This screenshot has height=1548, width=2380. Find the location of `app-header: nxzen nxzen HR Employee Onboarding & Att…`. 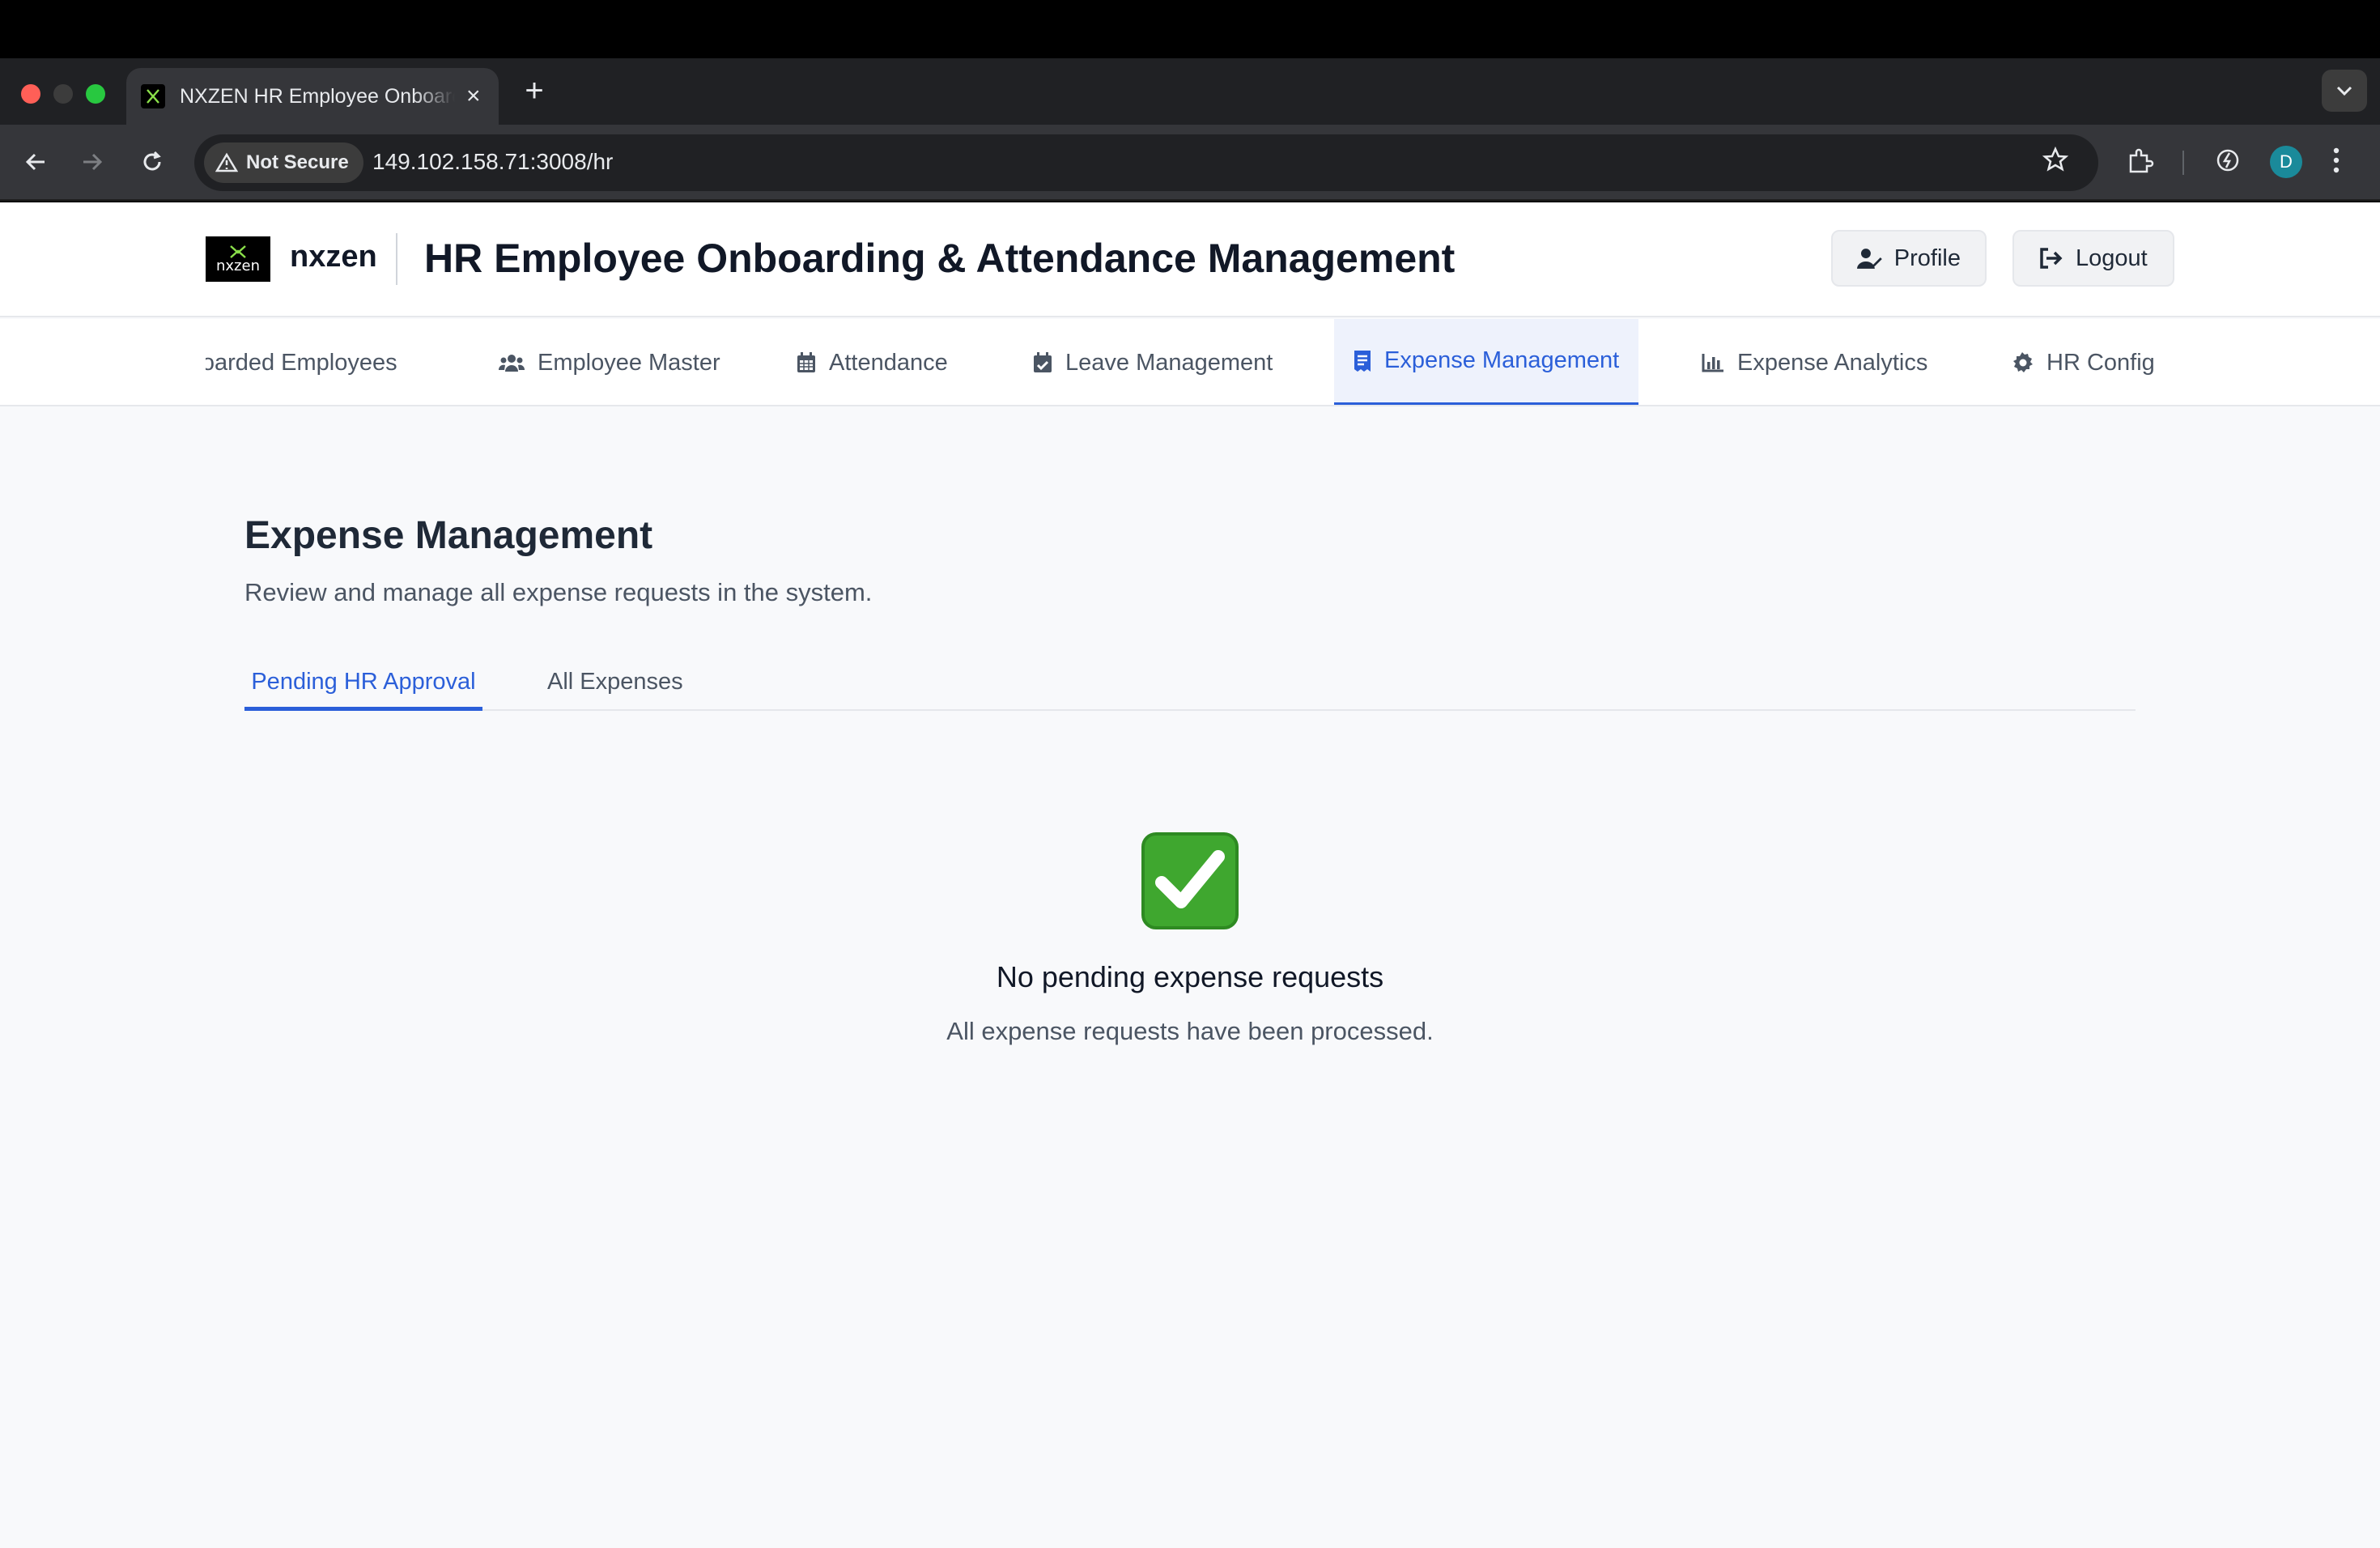

app-header: nxzen nxzen HR Employee Onboarding & Att… is located at coordinates (1190, 259).